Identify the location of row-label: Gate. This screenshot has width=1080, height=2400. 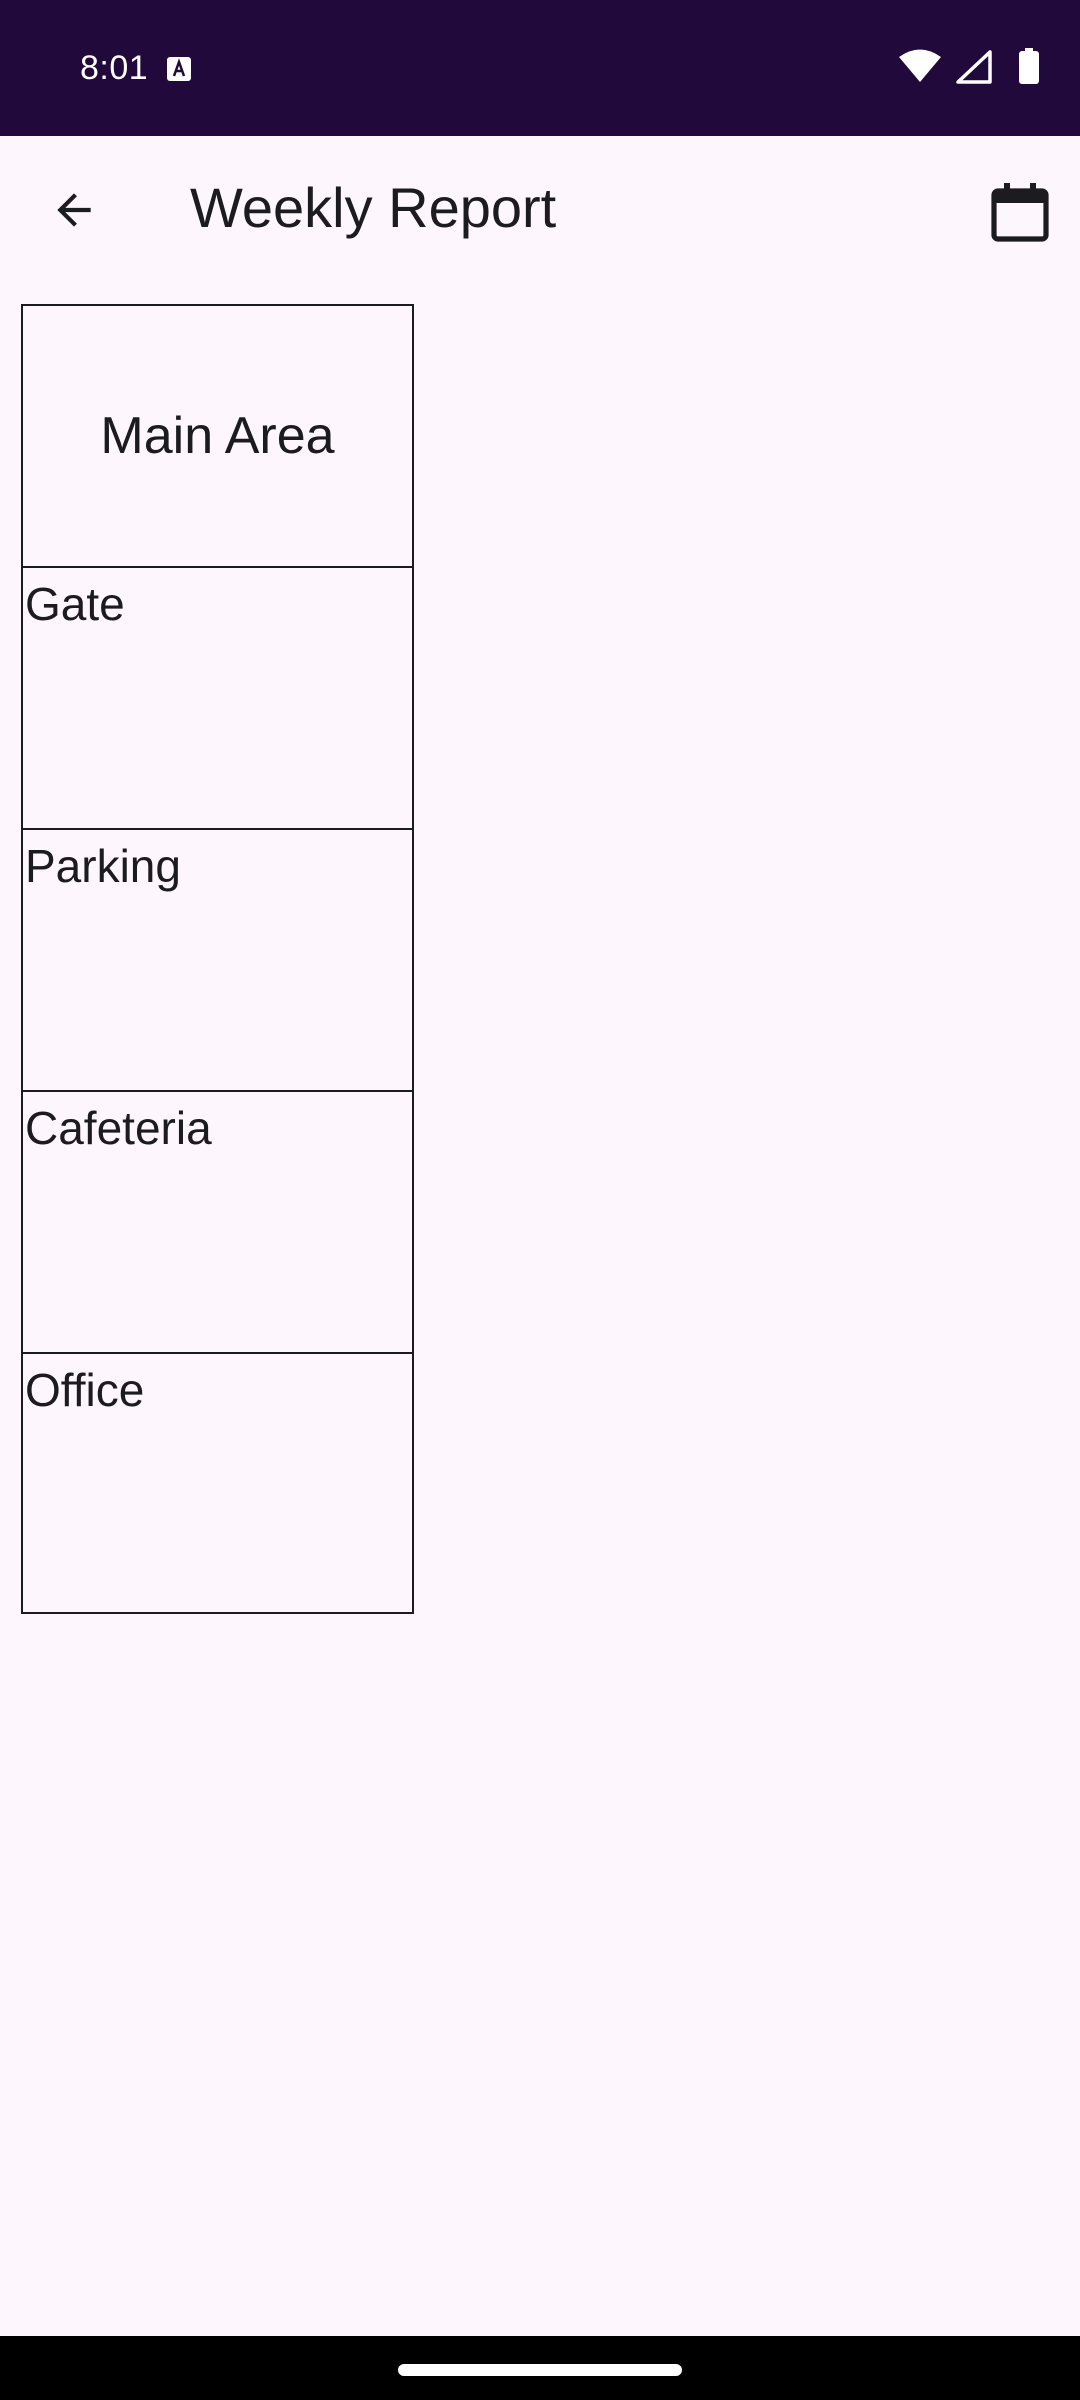
(75, 604).